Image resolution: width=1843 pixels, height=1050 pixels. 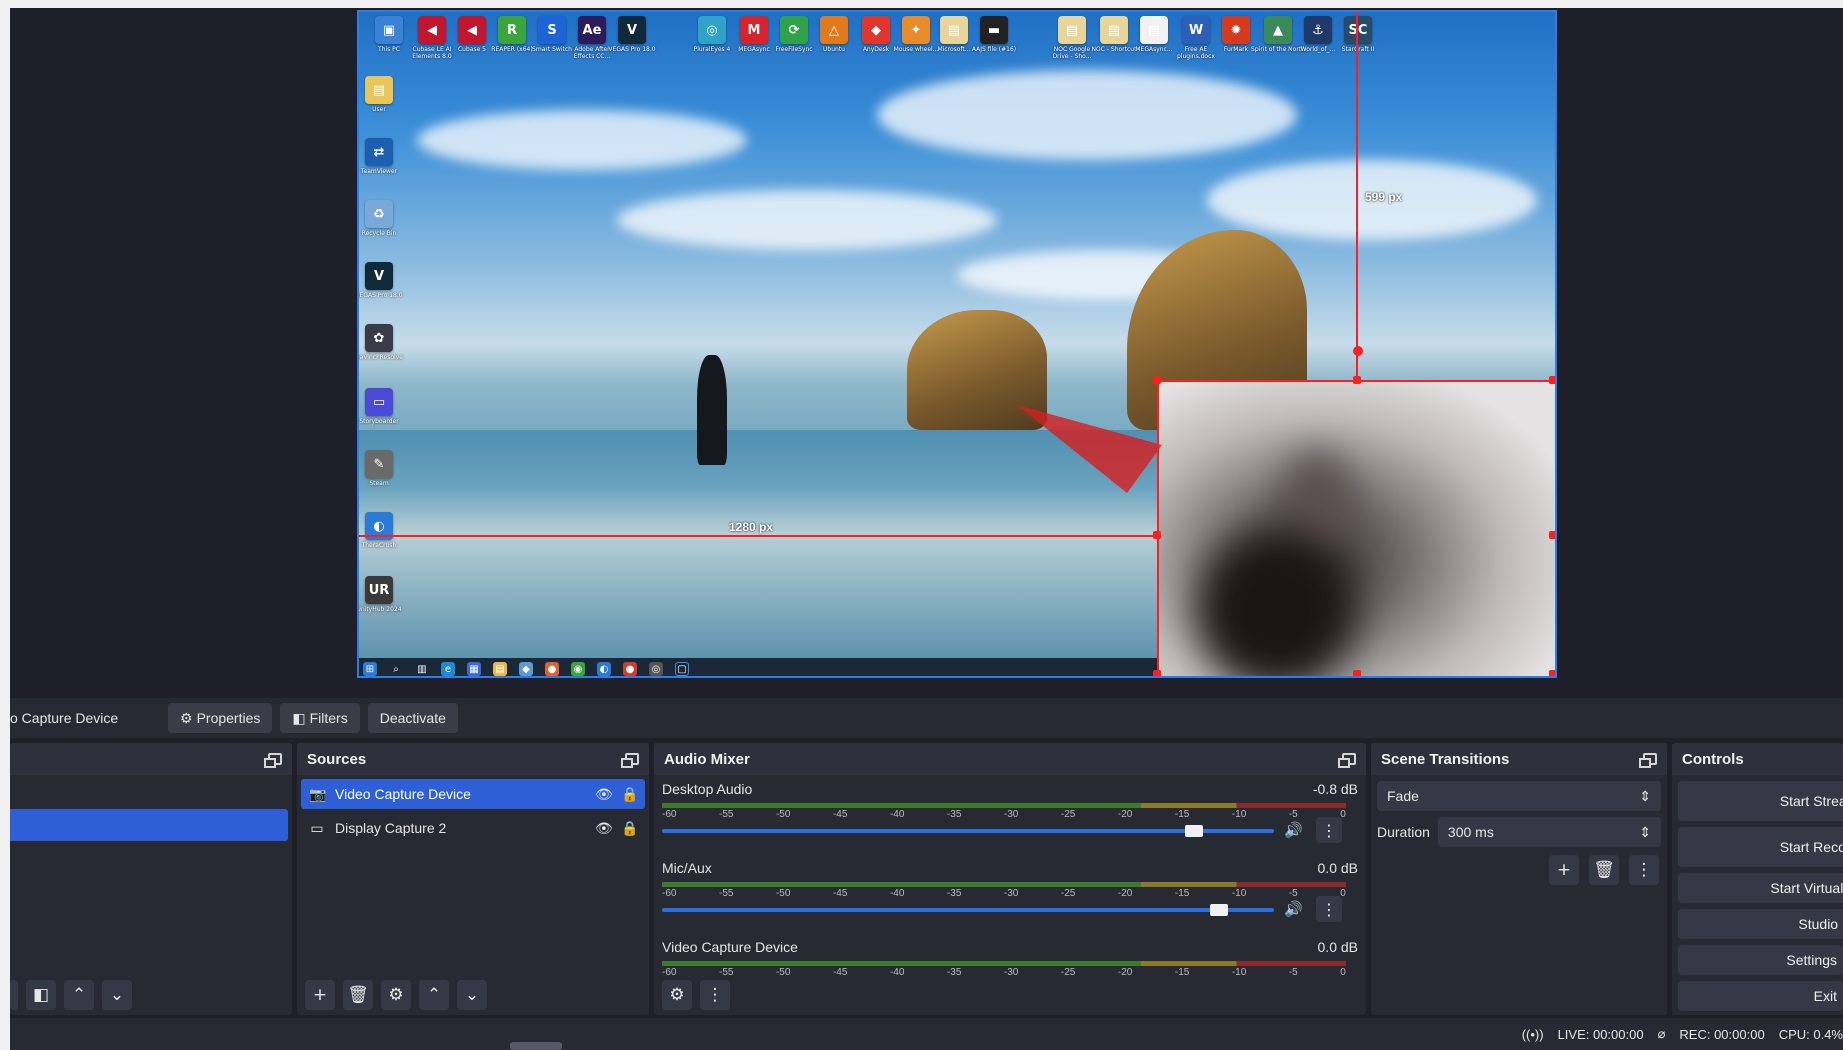 What do you see at coordinates (379, 338) in the screenshot?
I see `app-icon: ✿` at bounding box center [379, 338].